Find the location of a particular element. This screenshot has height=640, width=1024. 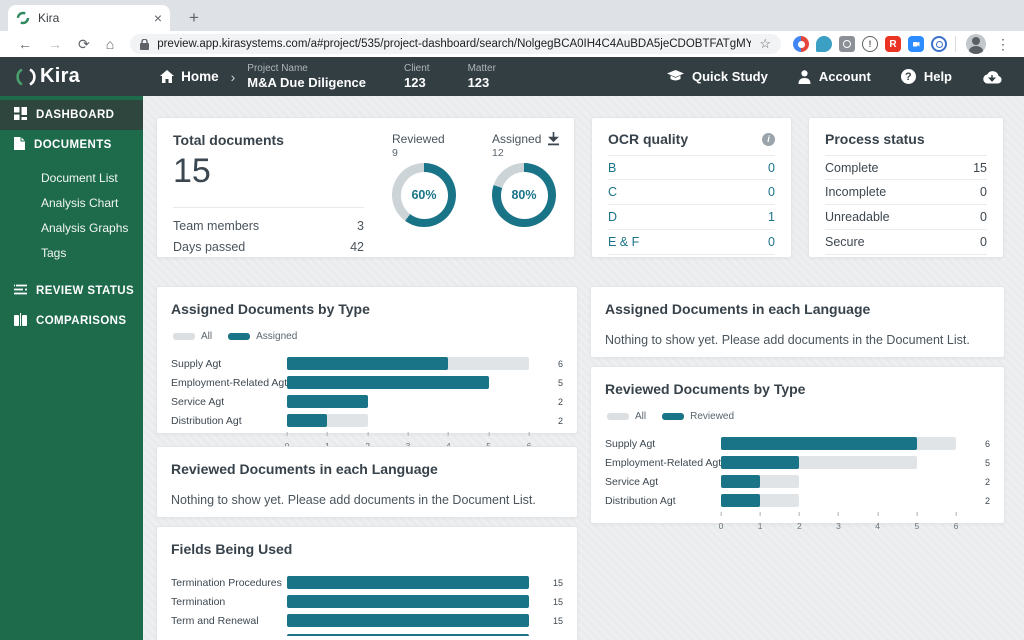

extension-spiral-icon is located at coordinates (939, 44).